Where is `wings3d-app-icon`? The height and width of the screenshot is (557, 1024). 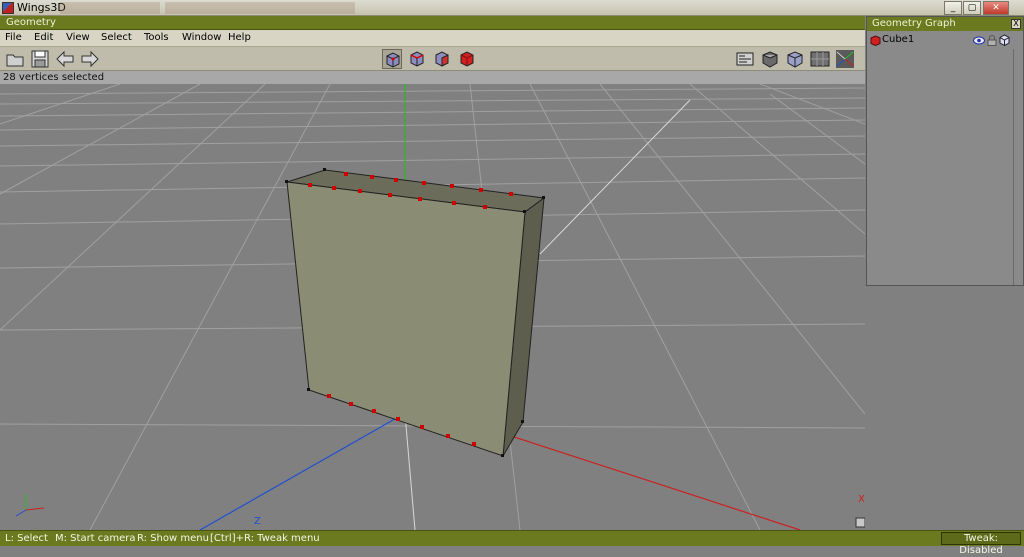 wings3d-app-icon is located at coordinates (8, 8).